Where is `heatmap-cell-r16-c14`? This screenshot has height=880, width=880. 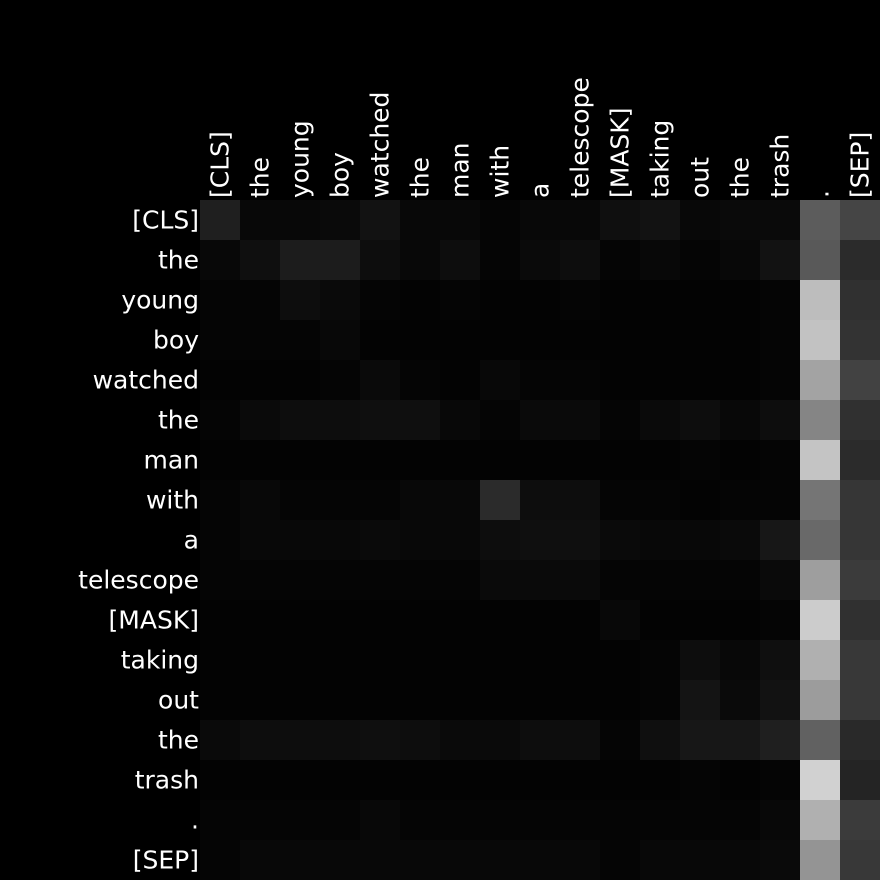 heatmap-cell-r16-c14 is located at coordinates (780, 860).